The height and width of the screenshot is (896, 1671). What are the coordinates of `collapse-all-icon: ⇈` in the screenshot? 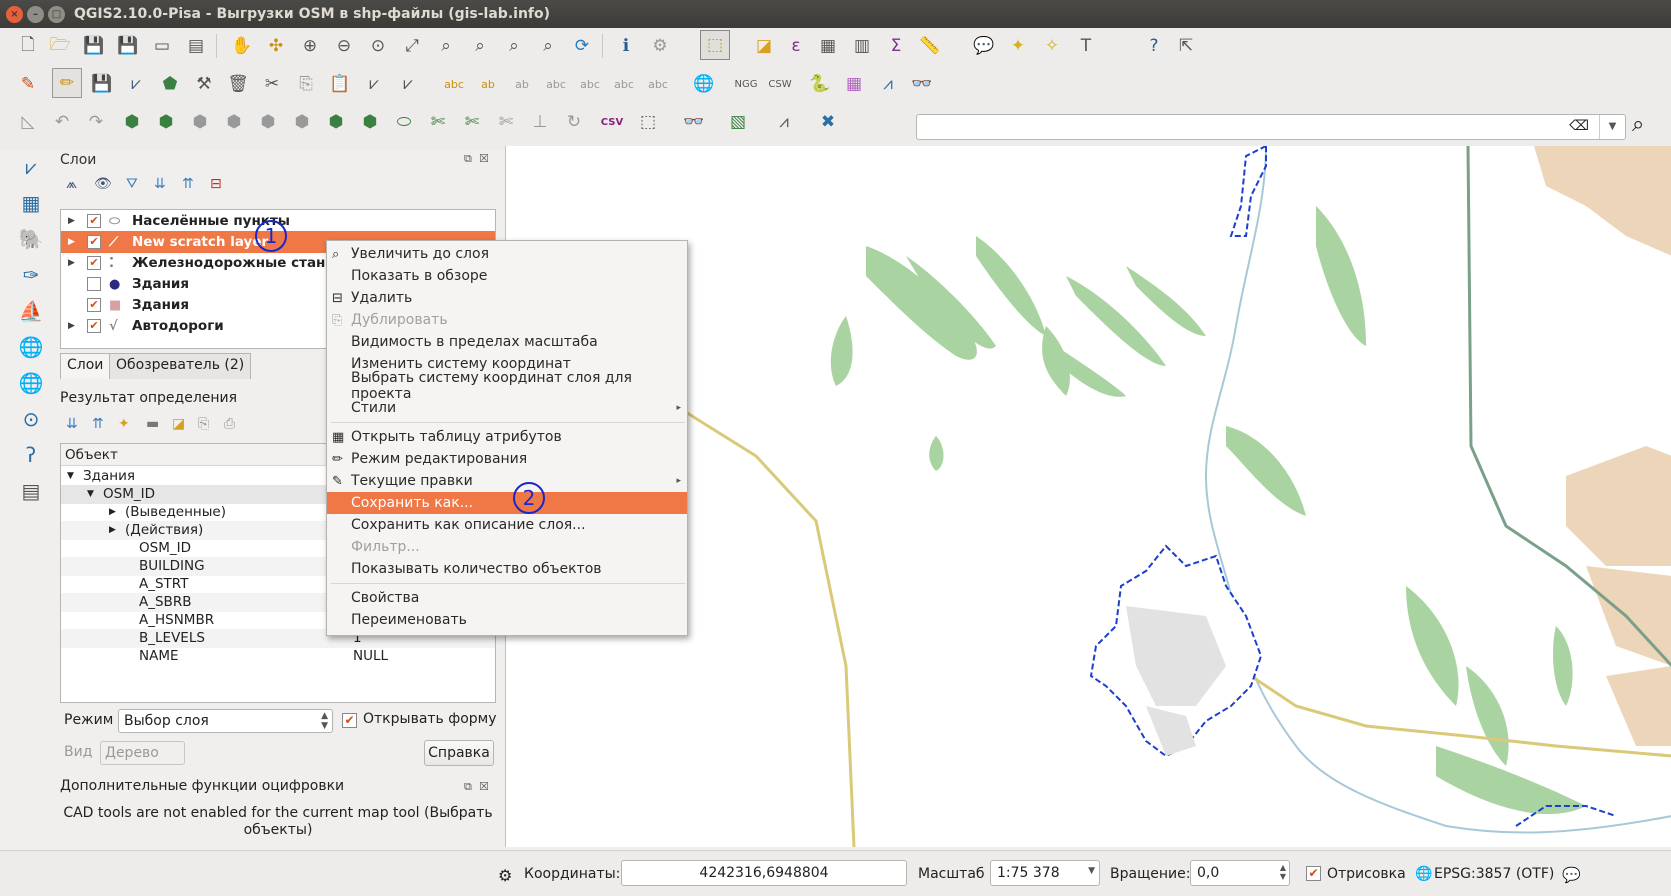 It's located at (188, 184).